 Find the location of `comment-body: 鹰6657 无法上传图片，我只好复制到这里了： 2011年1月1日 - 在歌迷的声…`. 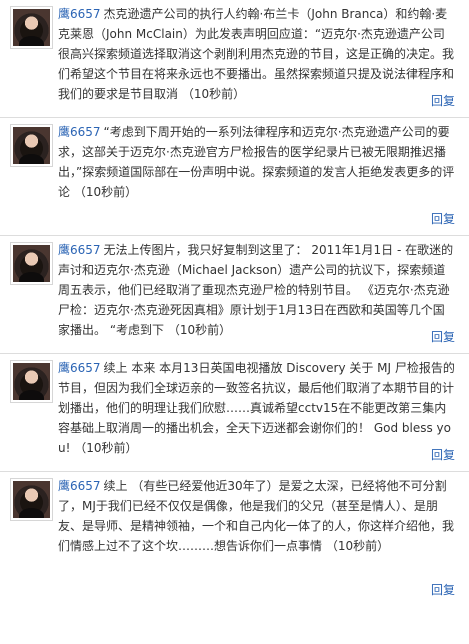

comment-body: 鹰6657 无法上传图片，我只好复制到这里了： 2011年1月1日 - 在歌迷的声… is located at coordinates (256, 290).